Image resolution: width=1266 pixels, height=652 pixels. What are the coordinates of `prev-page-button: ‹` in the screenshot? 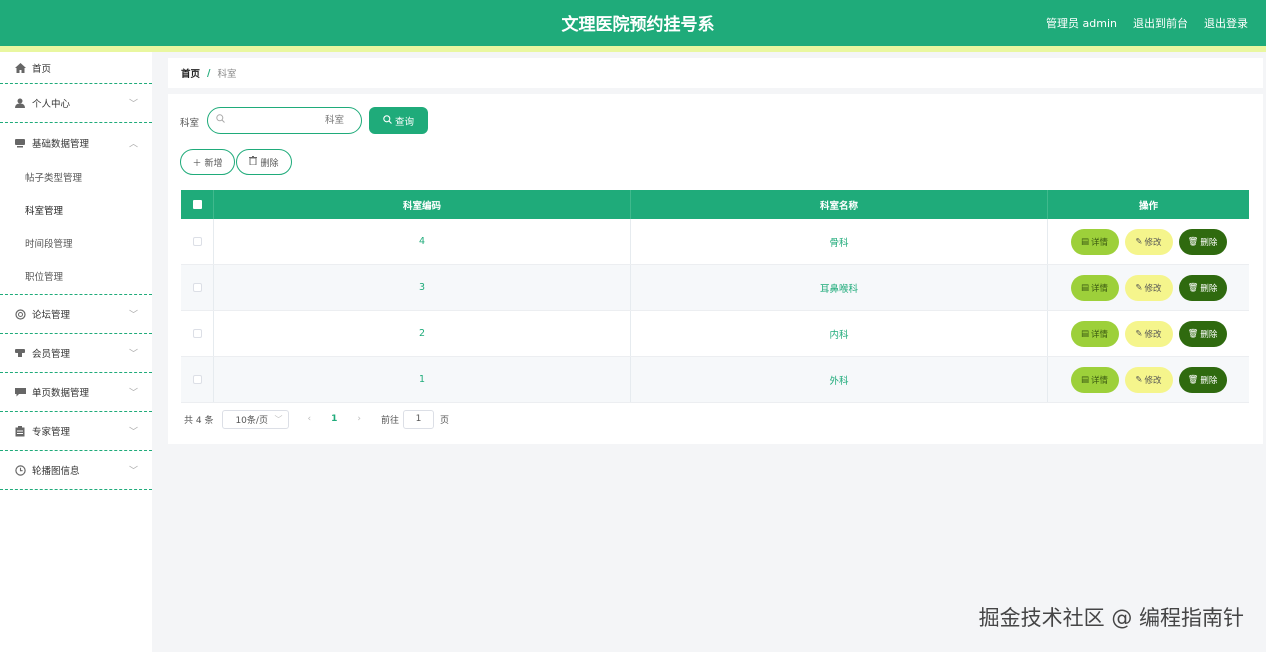 It's located at (309, 419).